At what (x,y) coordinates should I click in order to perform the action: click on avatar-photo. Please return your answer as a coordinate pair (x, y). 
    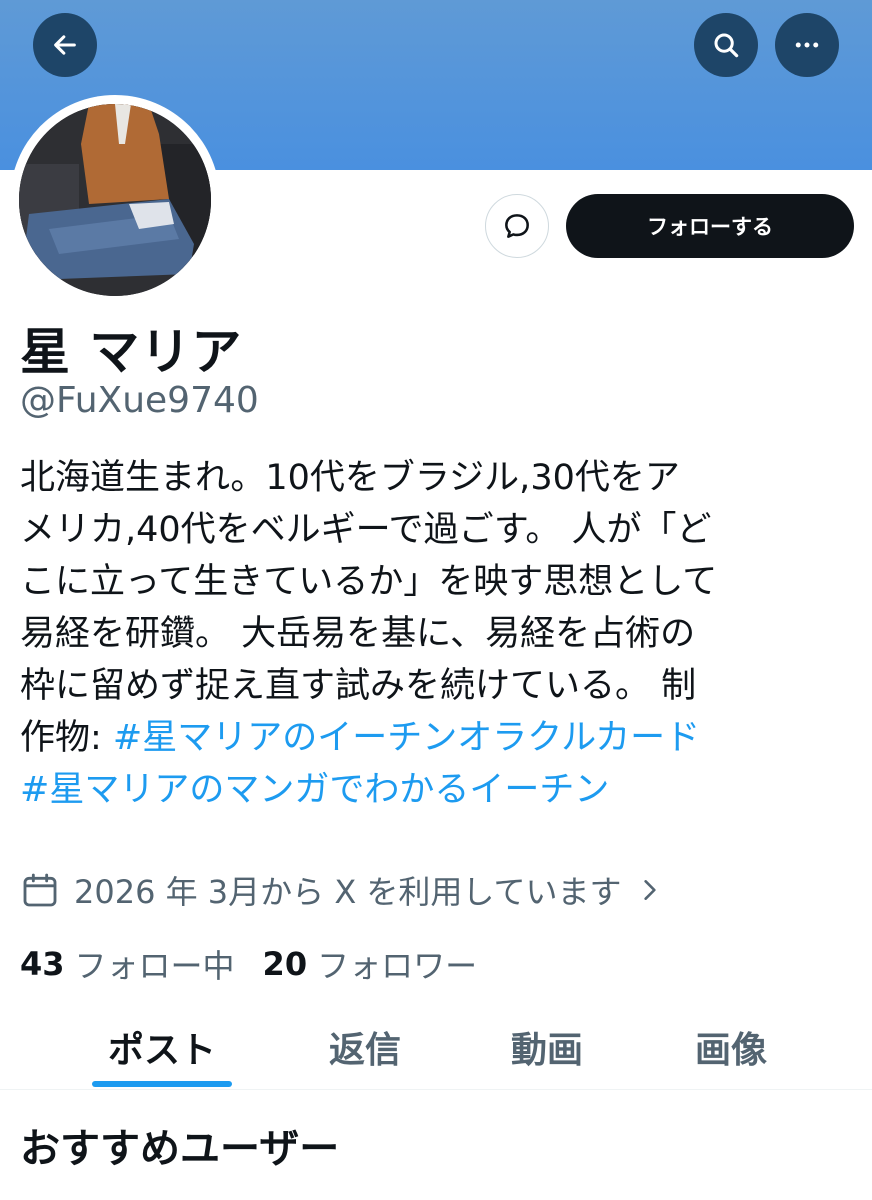
    Looking at the image, I should click on (115, 200).